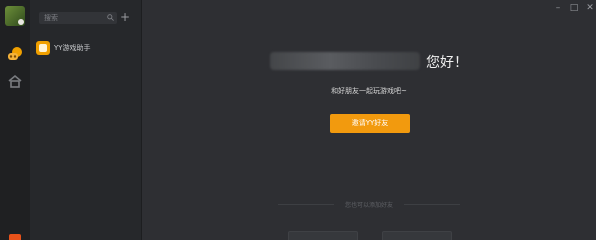 The width and height of the screenshot is (596, 240). What do you see at coordinates (558, 8) in the screenshot?
I see `minimize-button: –` at bounding box center [558, 8].